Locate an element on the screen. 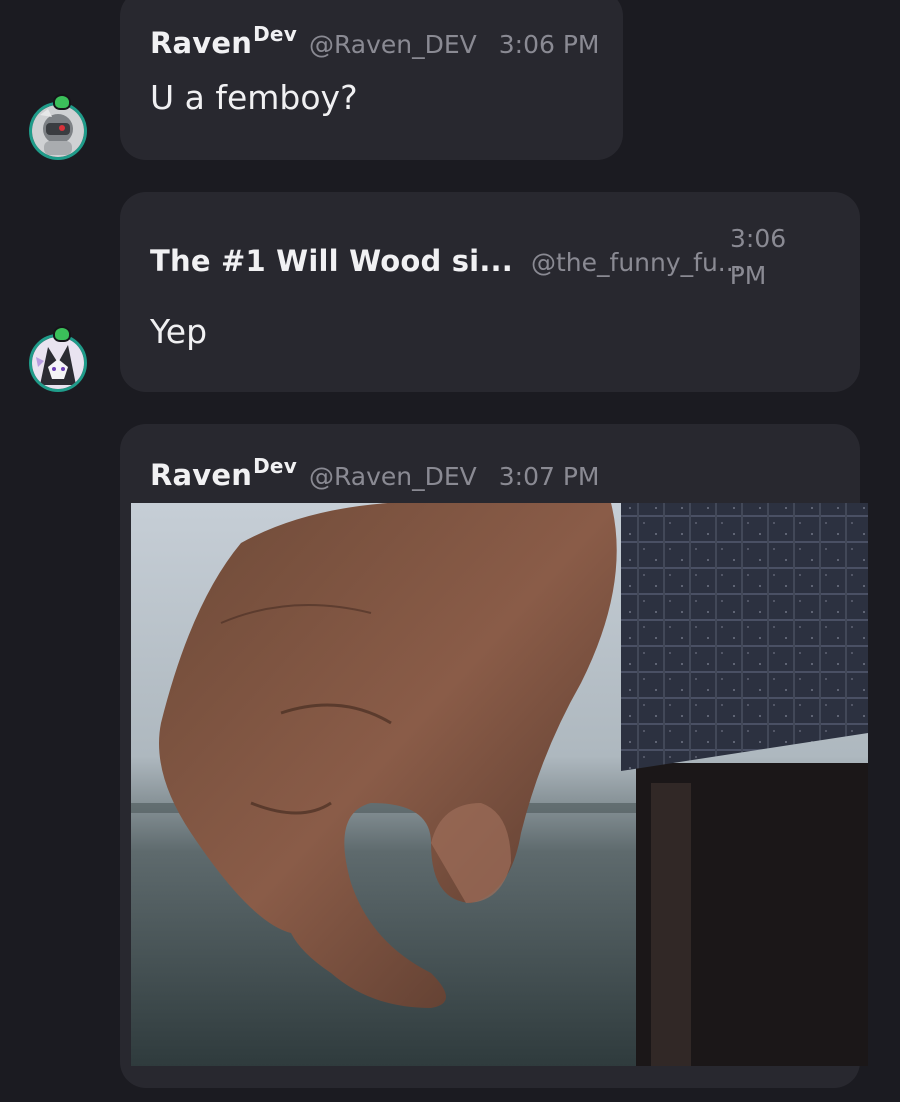  message-header: RavenDev @Raven_DEV 3:06 PM is located at coordinates (374, 41).